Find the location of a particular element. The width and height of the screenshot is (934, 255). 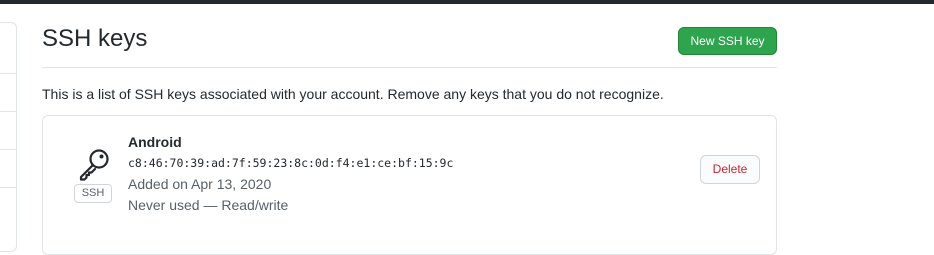

key-added-date: Added on Apr 13, 2020 is located at coordinates (200, 184).